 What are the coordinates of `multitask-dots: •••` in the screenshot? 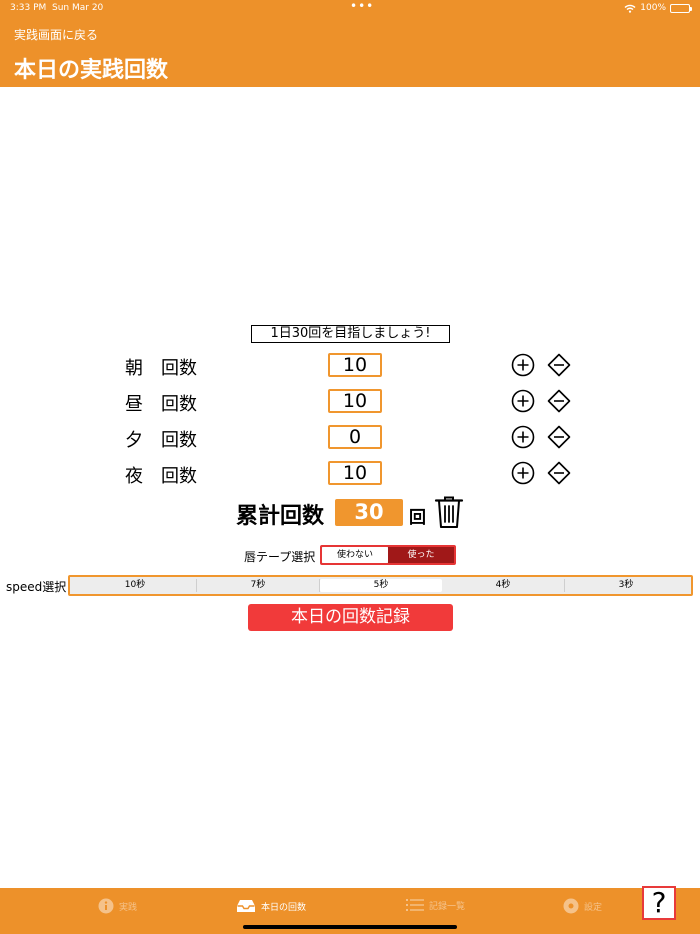 It's located at (362, 6).